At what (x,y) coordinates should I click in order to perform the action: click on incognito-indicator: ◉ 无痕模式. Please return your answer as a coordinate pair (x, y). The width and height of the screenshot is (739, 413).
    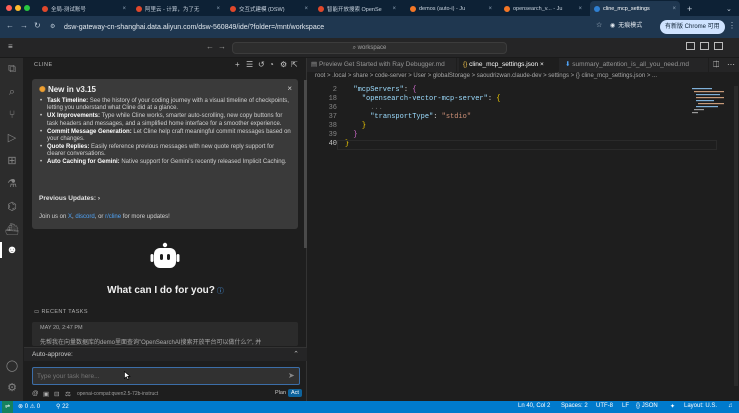
    Looking at the image, I should click on (626, 26).